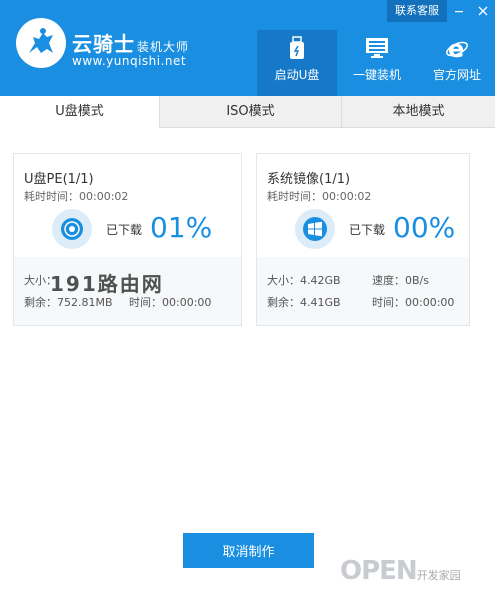 The width and height of the screenshot is (495, 592). Describe the element at coordinates (376, 75) in the screenshot. I see `nav-label: 一键装机` at that location.